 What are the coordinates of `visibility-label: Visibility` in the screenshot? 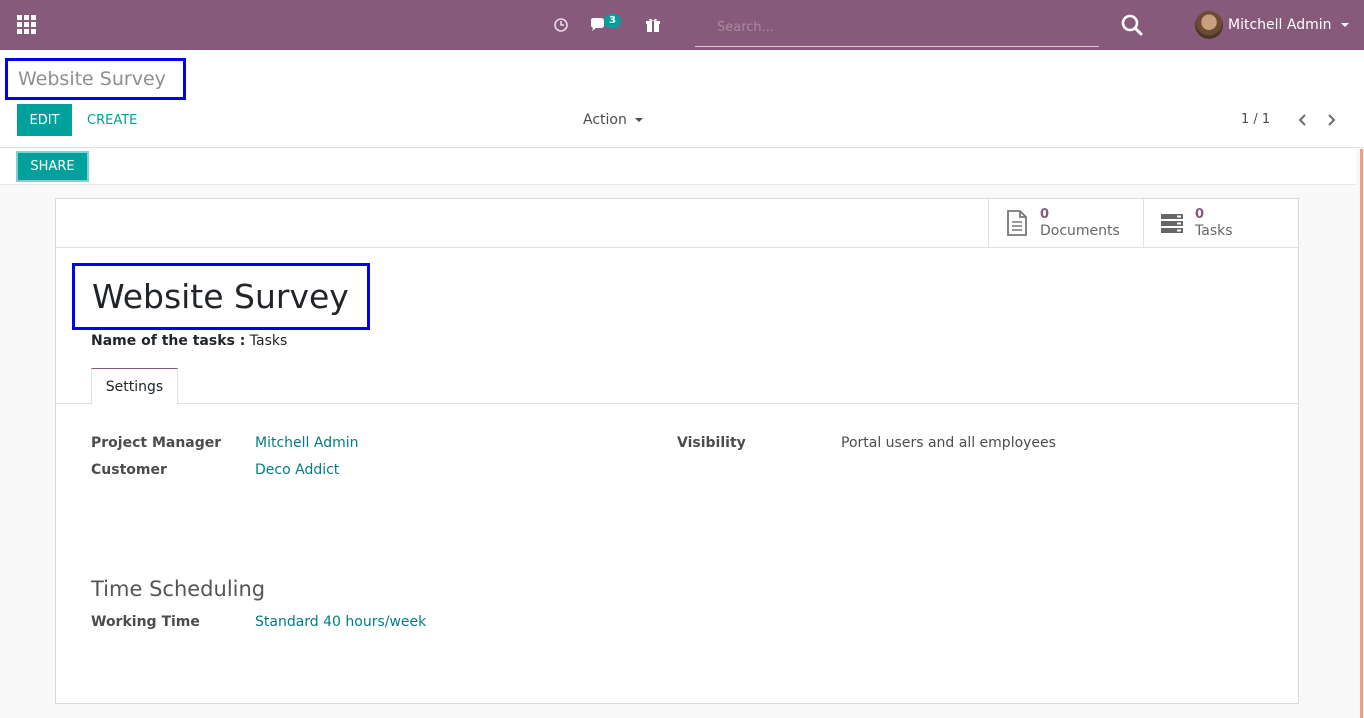 It's located at (711, 443).